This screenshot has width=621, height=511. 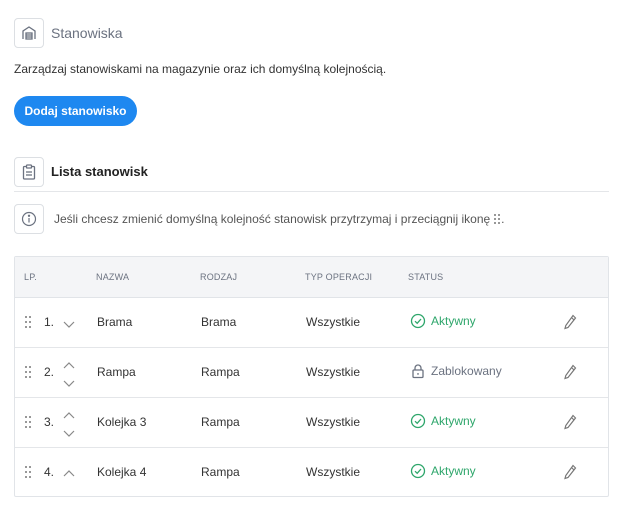 What do you see at coordinates (87, 33) in the screenshot?
I see `page-title: Stanowiska` at bounding box center [87, 33].